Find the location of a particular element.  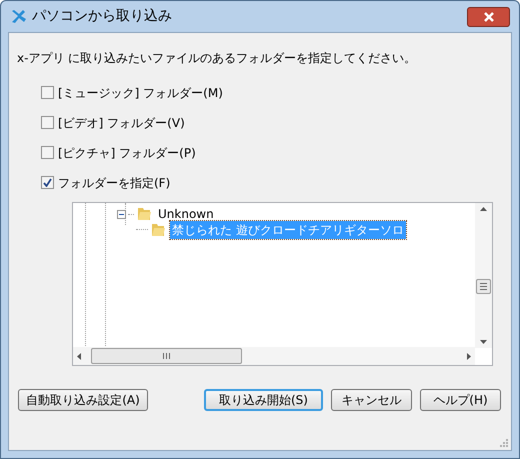

tree-item: Unknown is located at coordinates (186, 214).